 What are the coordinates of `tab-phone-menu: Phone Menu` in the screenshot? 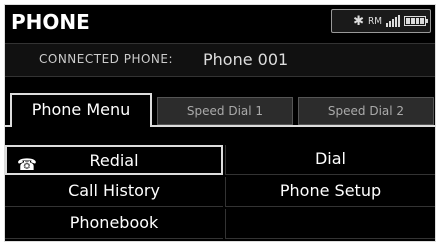 It's located at (81, 110).